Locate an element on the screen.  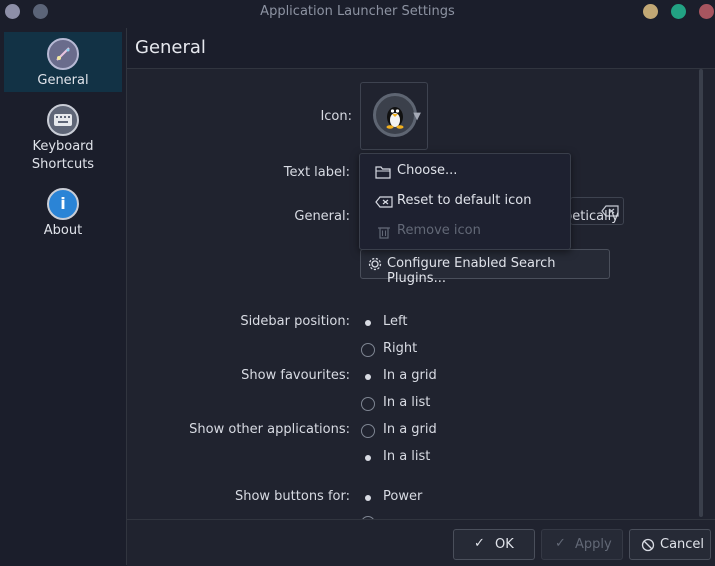
info-icon: i is located at coordinates (63, 204).